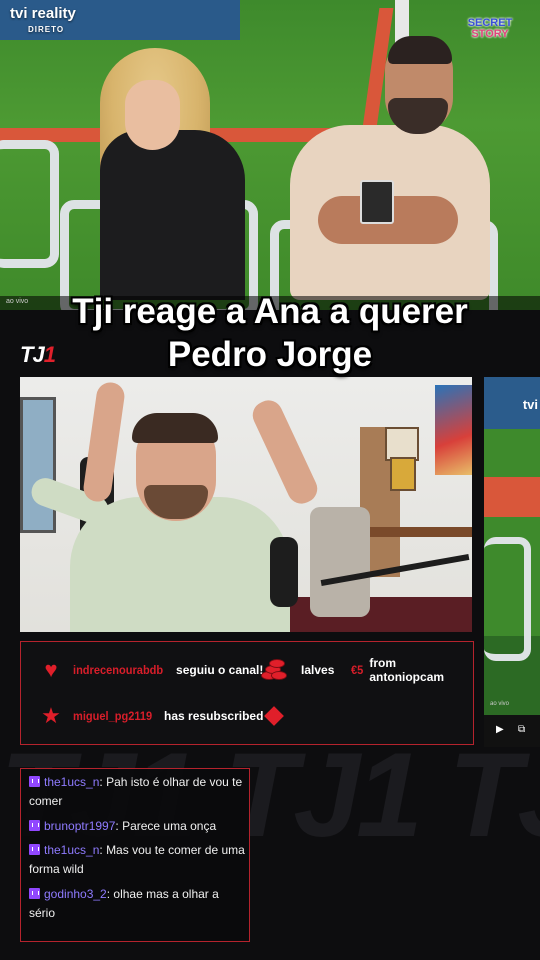 This screenshot has height=960, width=540. I want to click on donation-amount: €5, so click(357, 670).